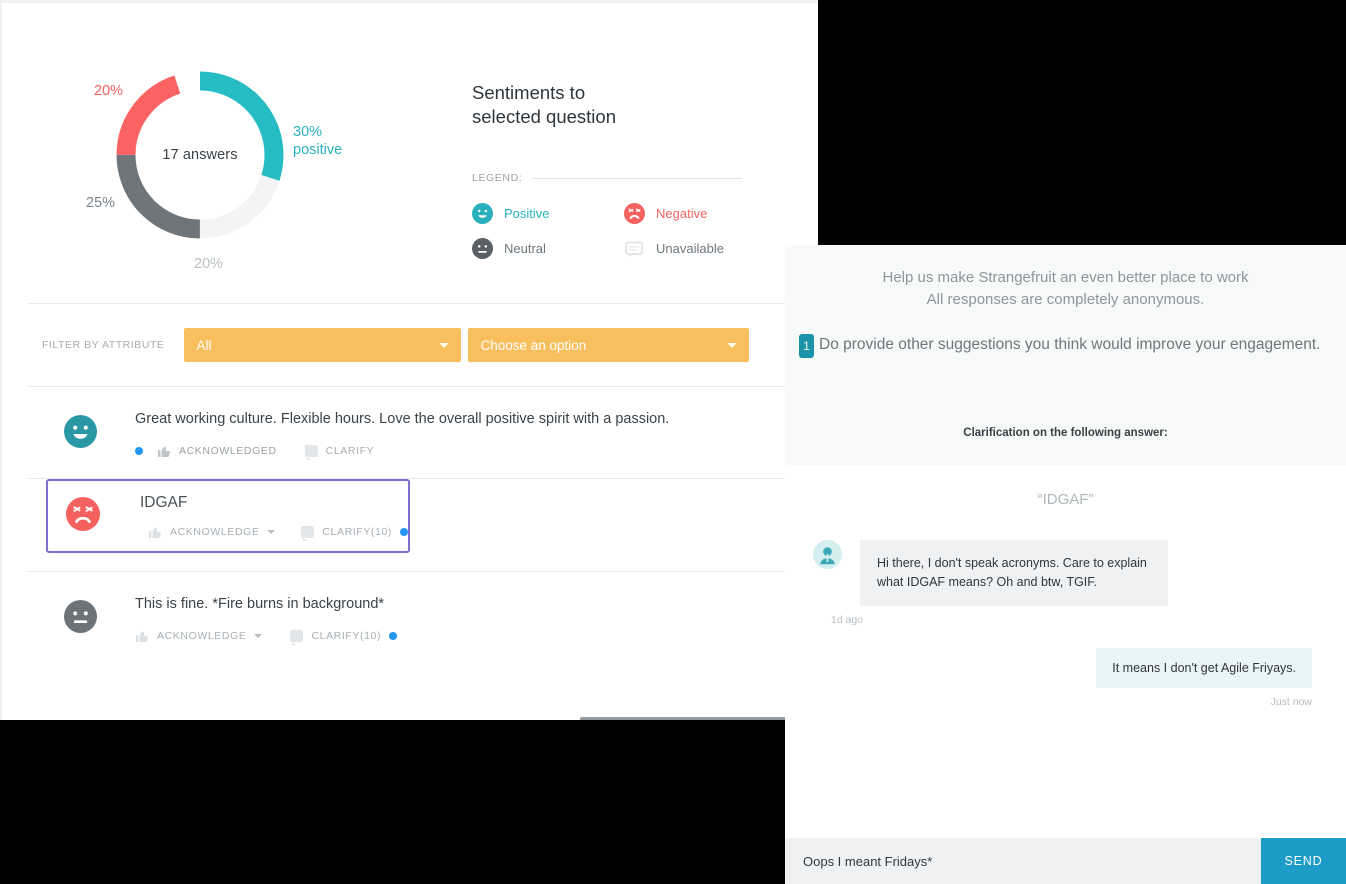 The height and width of the screenshot is (884, 1346). I want to click on message-composer: SEND, so click(1065, 861).